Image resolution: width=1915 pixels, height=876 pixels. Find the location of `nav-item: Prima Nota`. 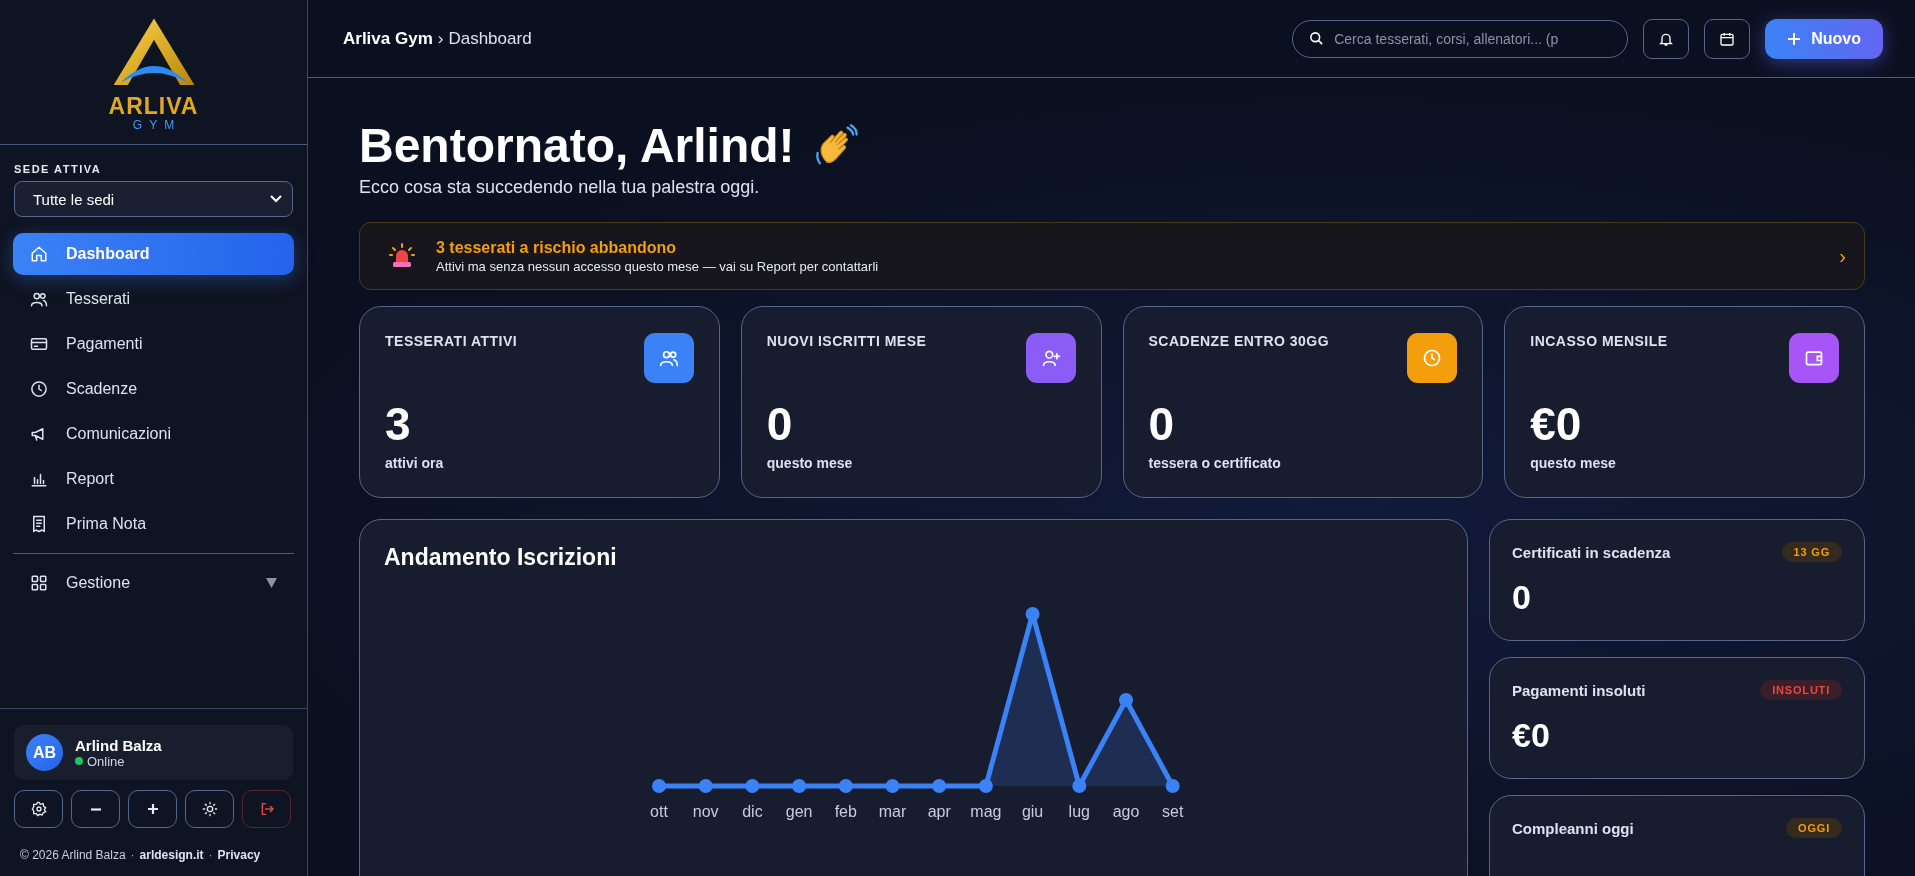

nav-item: Prima Nota is located at coordinates (153, 524).